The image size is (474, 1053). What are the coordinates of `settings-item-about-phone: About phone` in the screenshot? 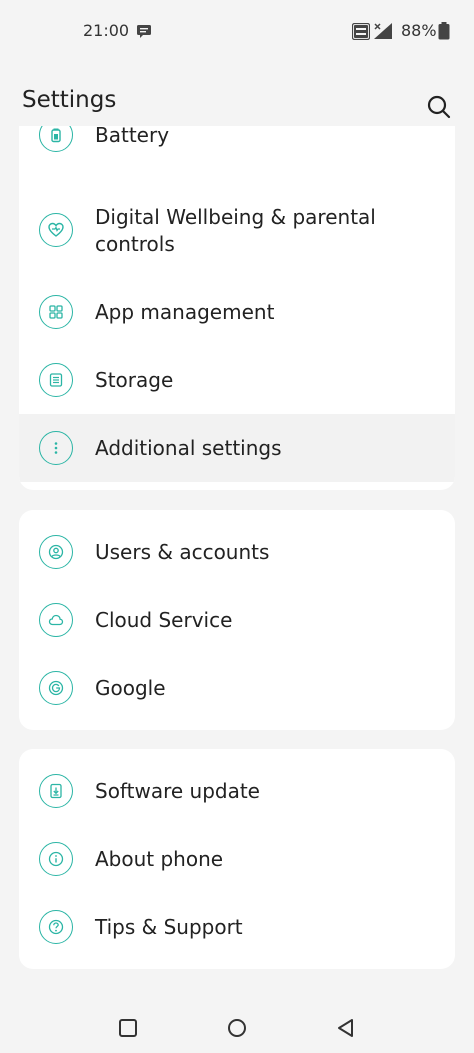 It's located at (237, 859).